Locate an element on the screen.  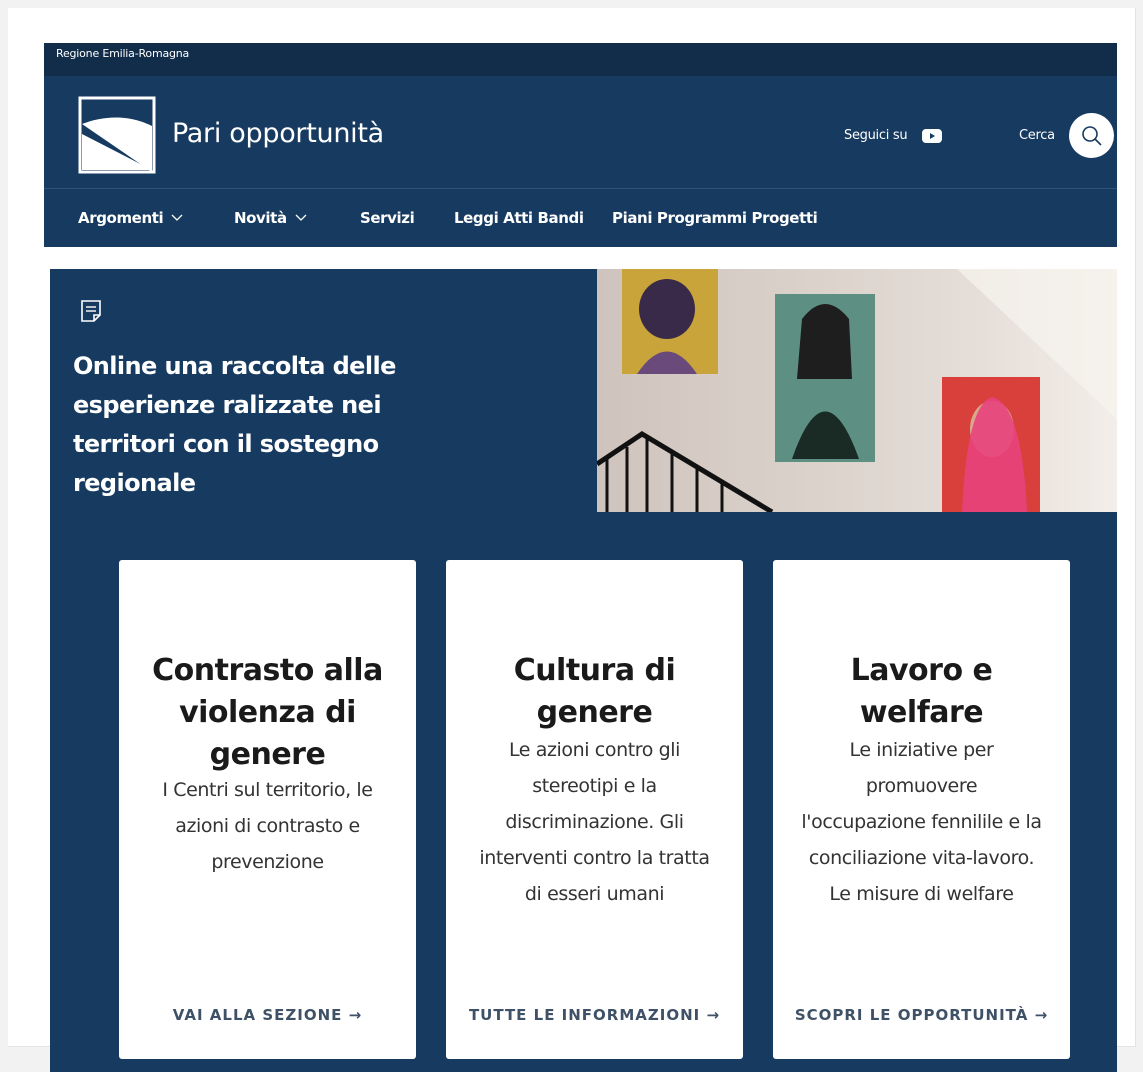
nav-item-label: Leggi Atti Bandi is located at coordinates (519, 218).